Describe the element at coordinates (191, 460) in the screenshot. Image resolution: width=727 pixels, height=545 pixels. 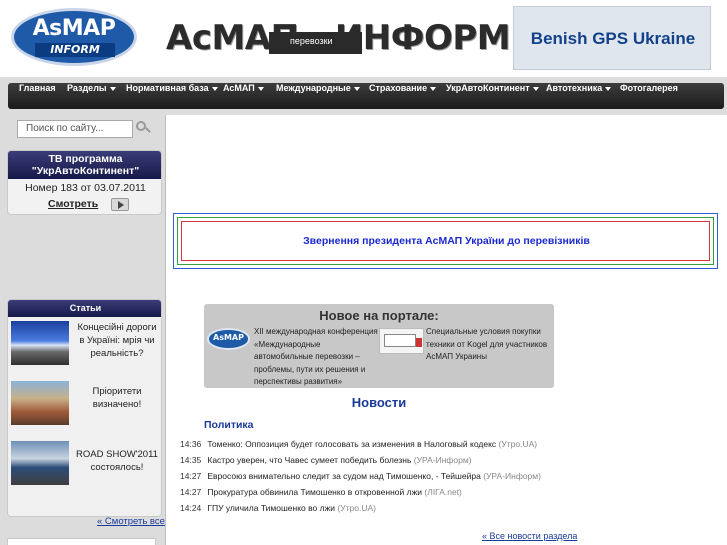
I see `news-time: 14:35` at that location.